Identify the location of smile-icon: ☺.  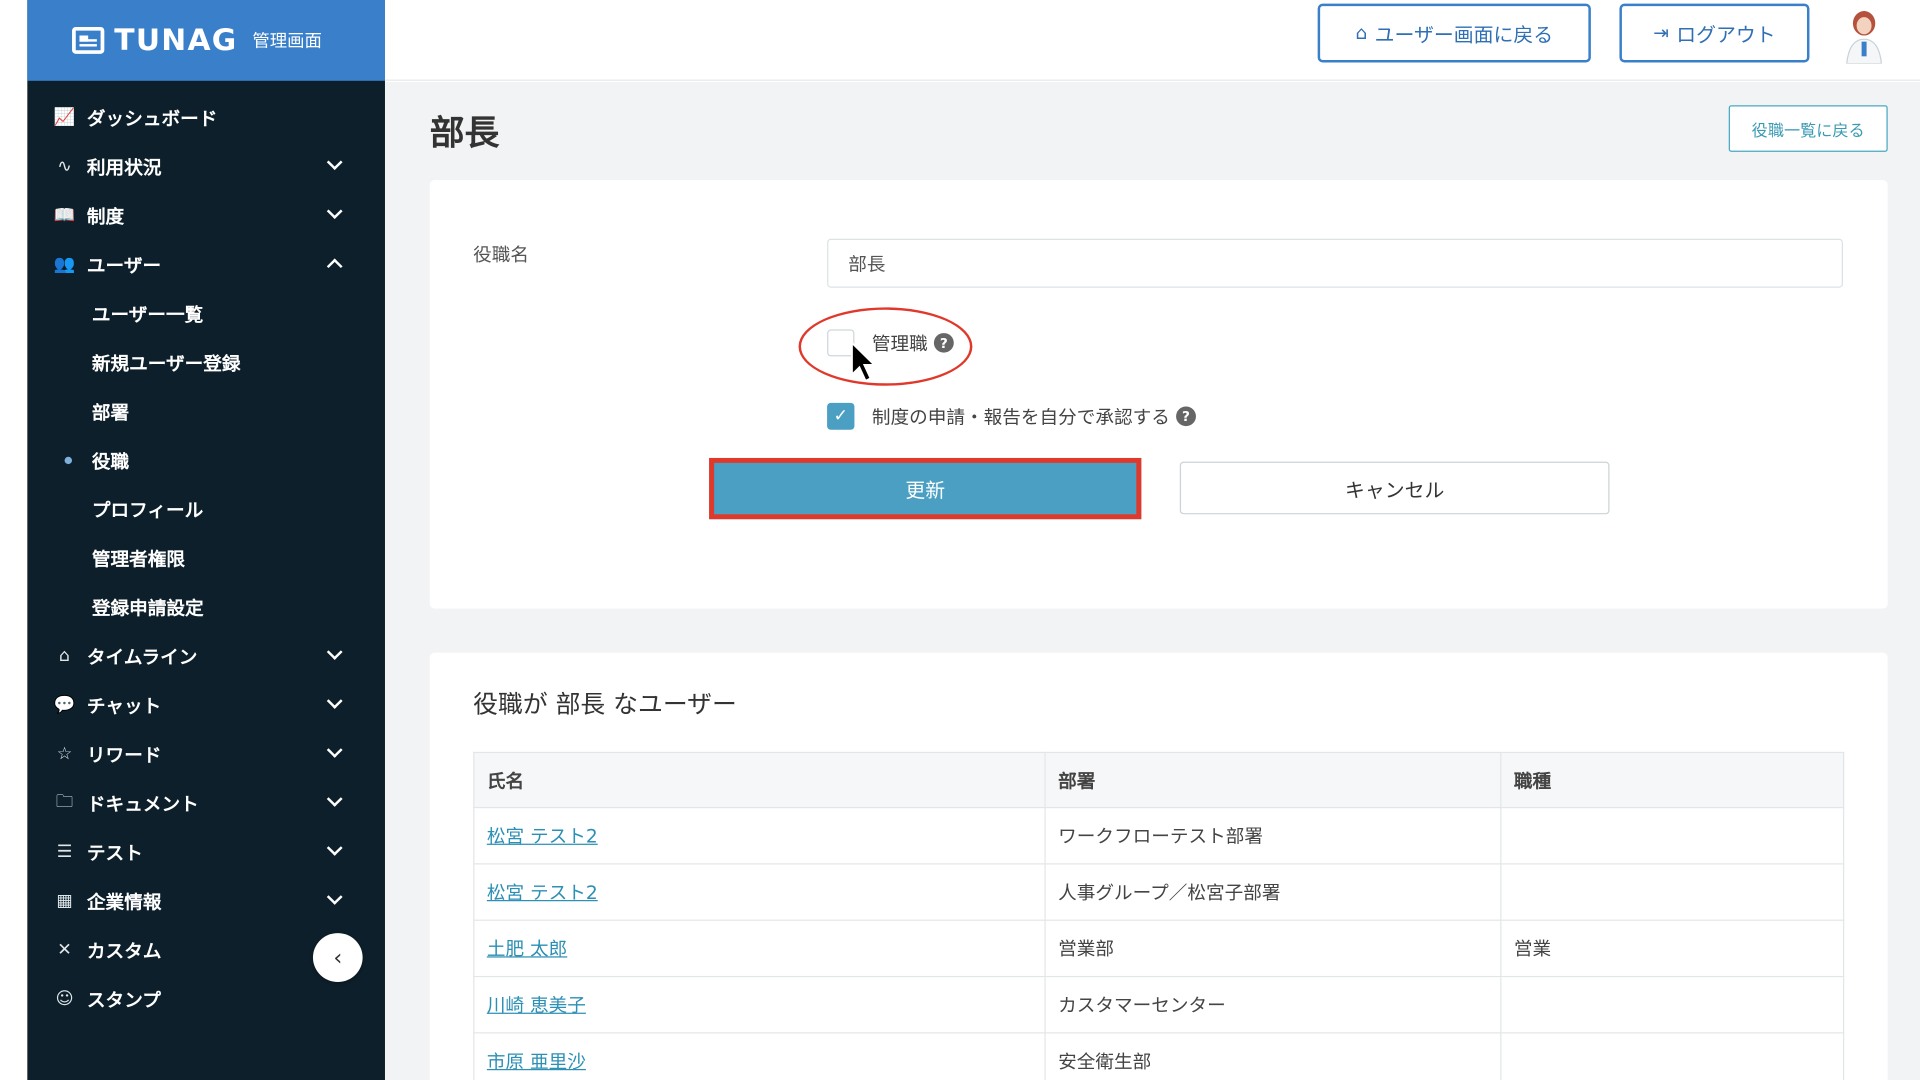
(64, 999).